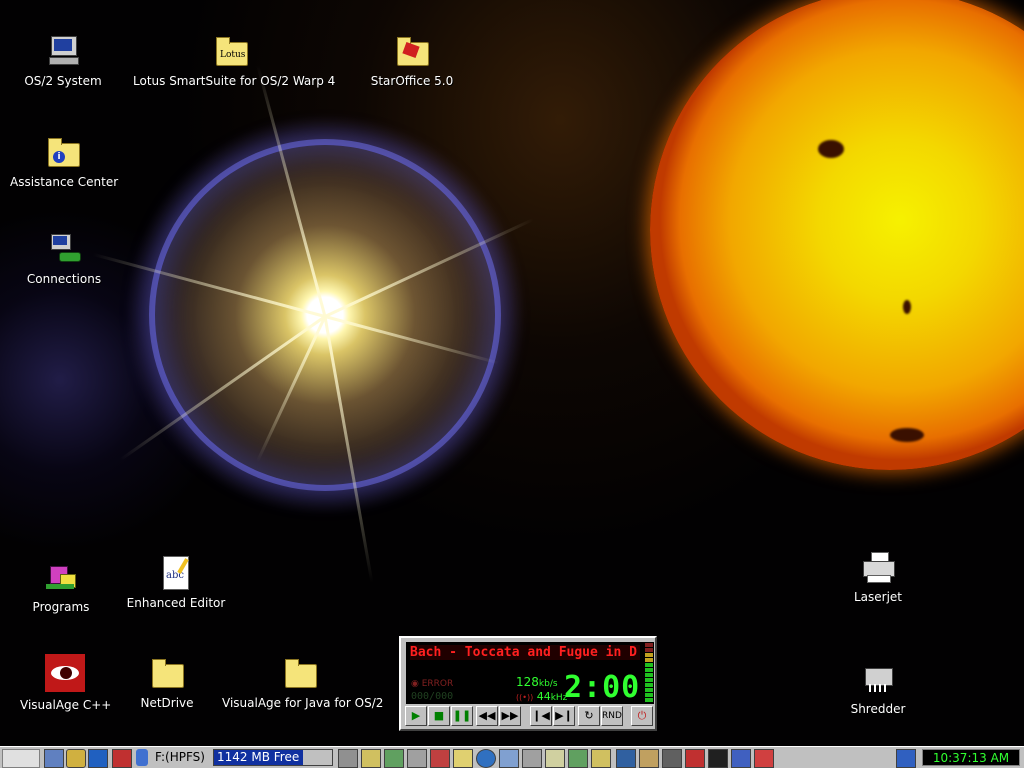 This screenshot has height=768, width=1024. What do you see at coordinates (234, 81) in the screenshot?
I see `icon-label: Lotus SmartSuite for OS/2 Warp 4` at bounding box center [234, 81].